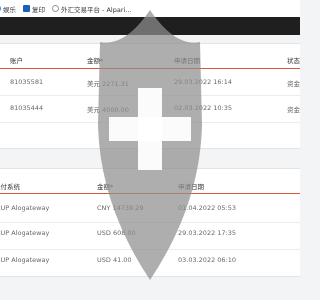 The width and height of the screenshot is (320, 300). What do you see at coordinates (150, 82) in the screenshot?
I see `table-row: 81035581 美元 2271.31 29.03.2022 16:14 资金` at bounding box center [150, 82].